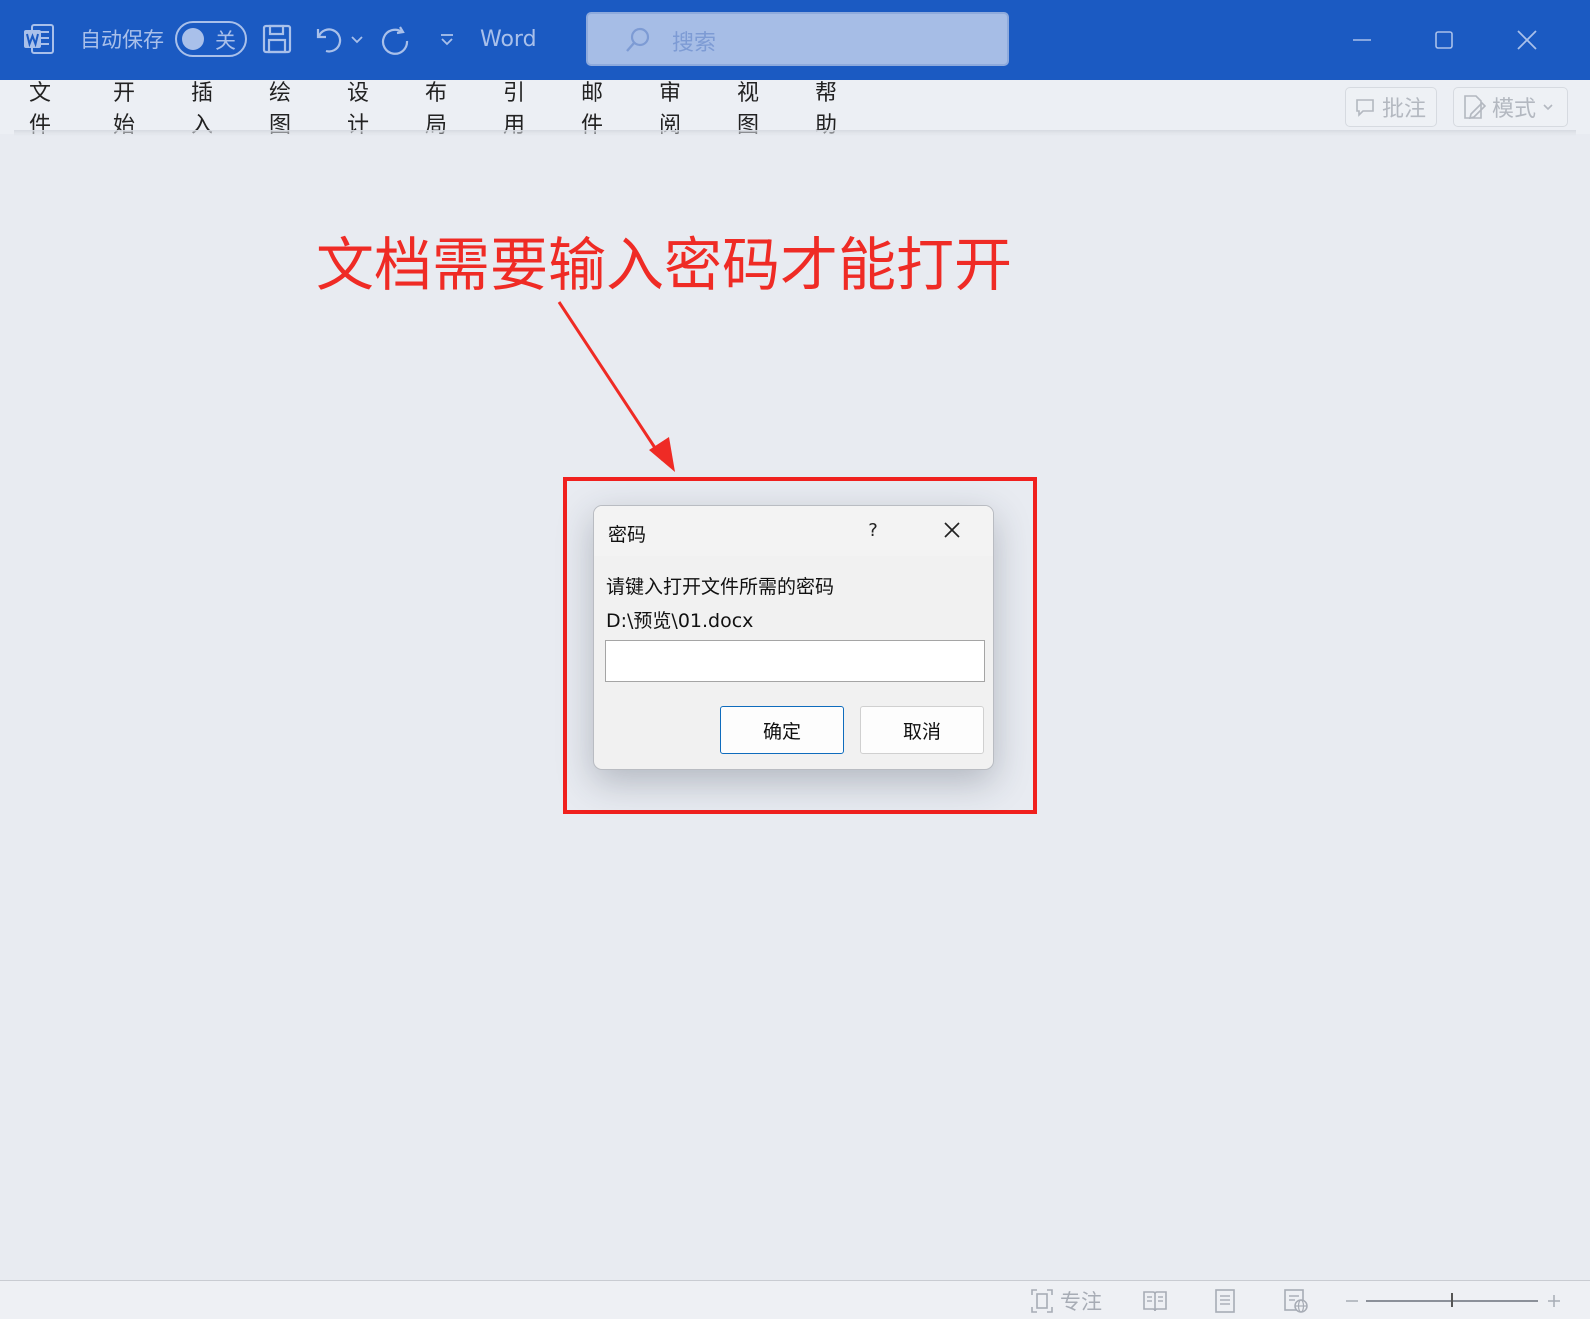 The image size is (1590, 1319). I want to click on chevron-down-icon, so click(1548, 107).